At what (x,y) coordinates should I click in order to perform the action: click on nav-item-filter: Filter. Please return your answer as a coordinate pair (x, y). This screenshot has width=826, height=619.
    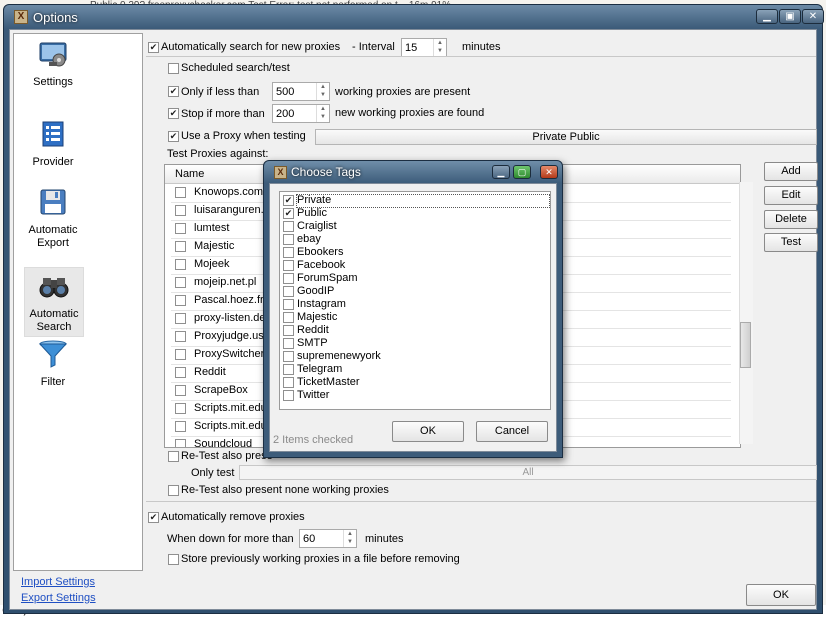
    Looking at the image, I should click on (53, 363).